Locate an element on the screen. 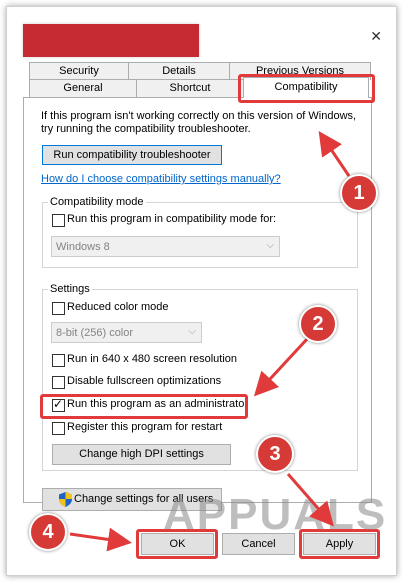 Image resolution: width=403 pixels, height=583 pixels. step-2-badge: 2 is located at coordinates (318, 324).